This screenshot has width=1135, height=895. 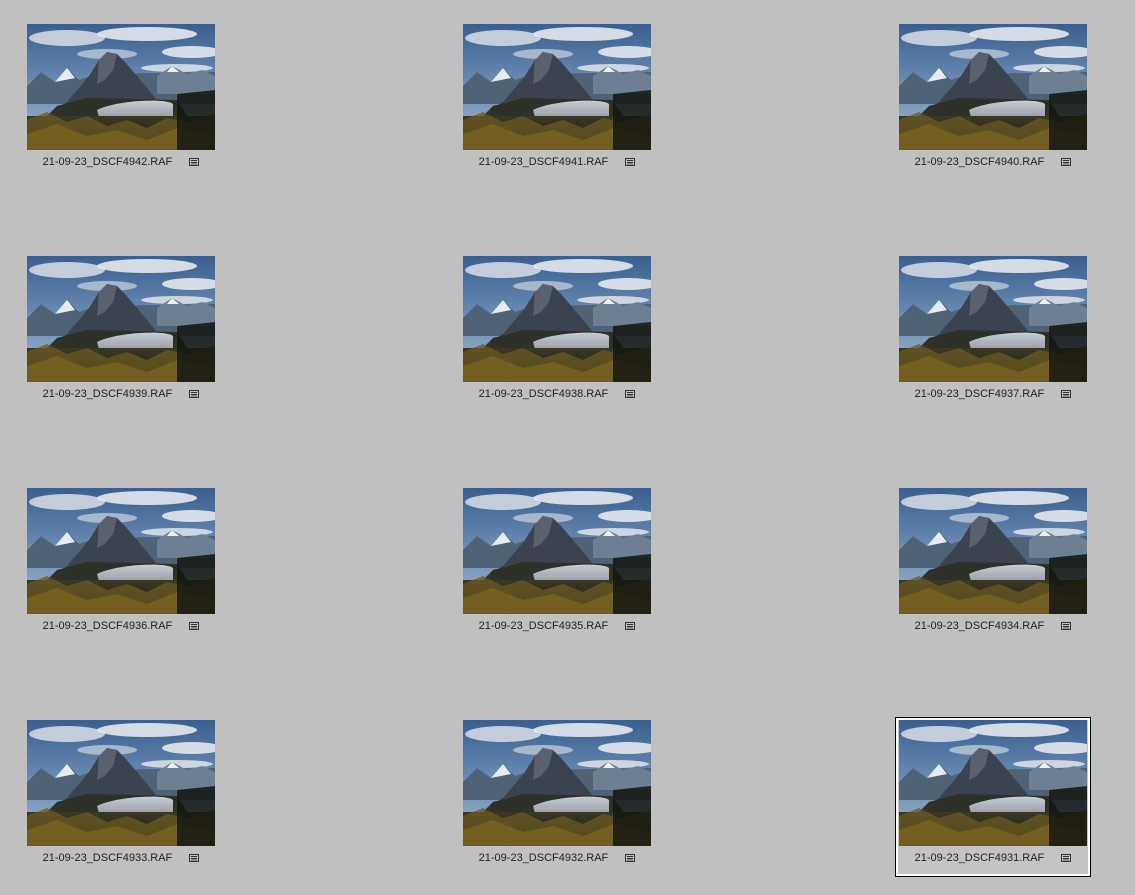 What do you see at coordinates (107, 858) in the screenshot?
I see `file-name: 21-09-23_DSCF4933.RAF` at bounding box center [107, 858].